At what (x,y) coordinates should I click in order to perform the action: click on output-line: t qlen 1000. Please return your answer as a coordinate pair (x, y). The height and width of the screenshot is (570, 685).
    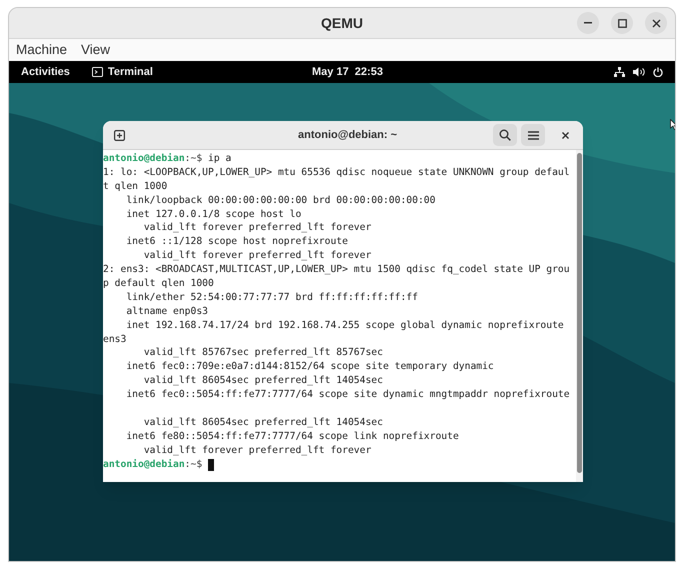
    Looking at the image, I should click on (135, 186).